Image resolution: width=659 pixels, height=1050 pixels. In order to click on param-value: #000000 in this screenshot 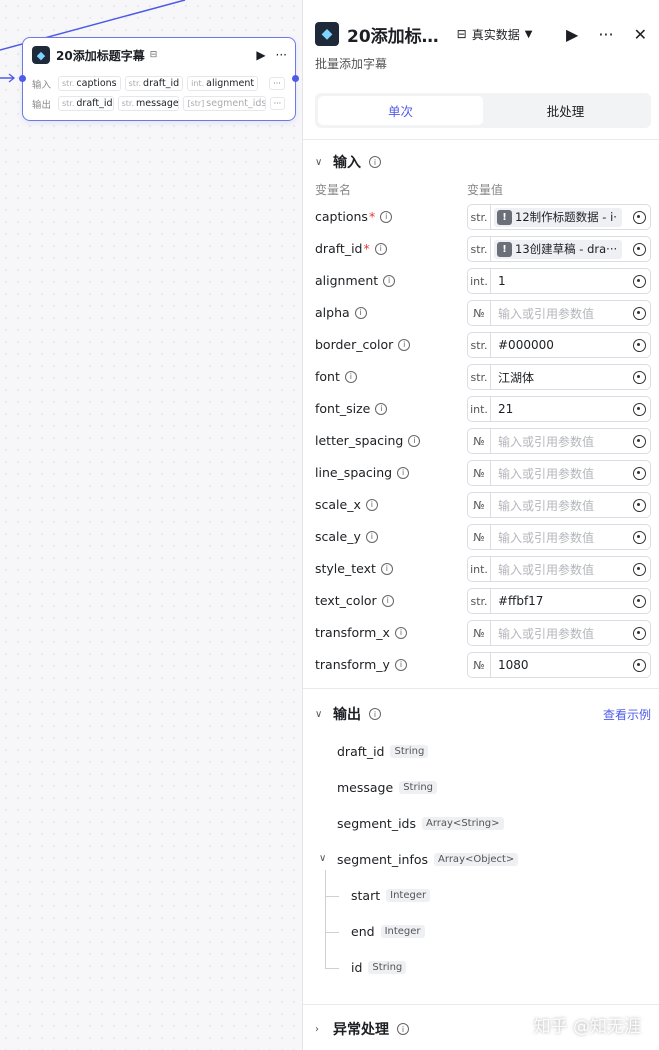, I will do `click(559, 345)`.